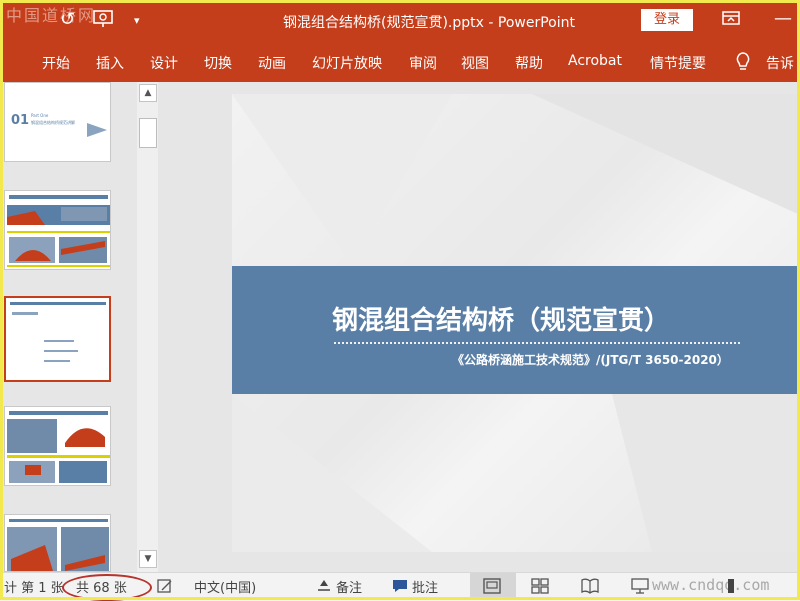 The width and height of the screenshot is (800, 601). What do you see at coordinates (492, 588) in the screenshot?
I see `normal-view-icon` at bounding box center [492, 588].